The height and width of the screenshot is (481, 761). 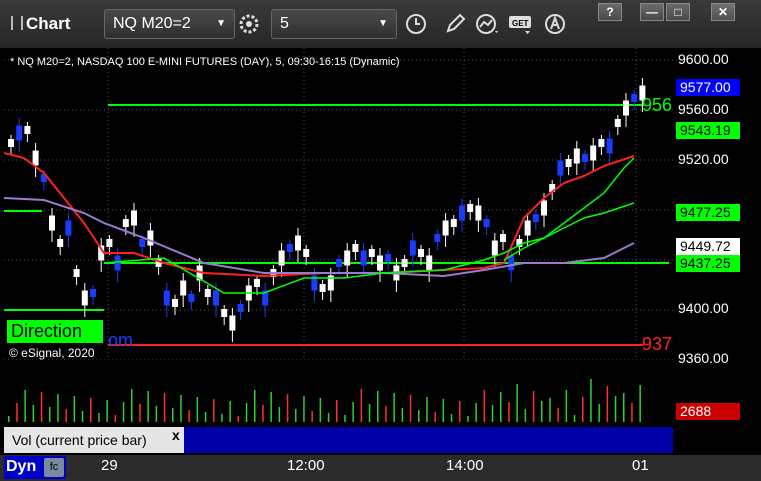 What do you see at coordinates (708, 246) in the screenshot?
I see `ma-price-tag: 9449.72` at bounding box center [708, 246].